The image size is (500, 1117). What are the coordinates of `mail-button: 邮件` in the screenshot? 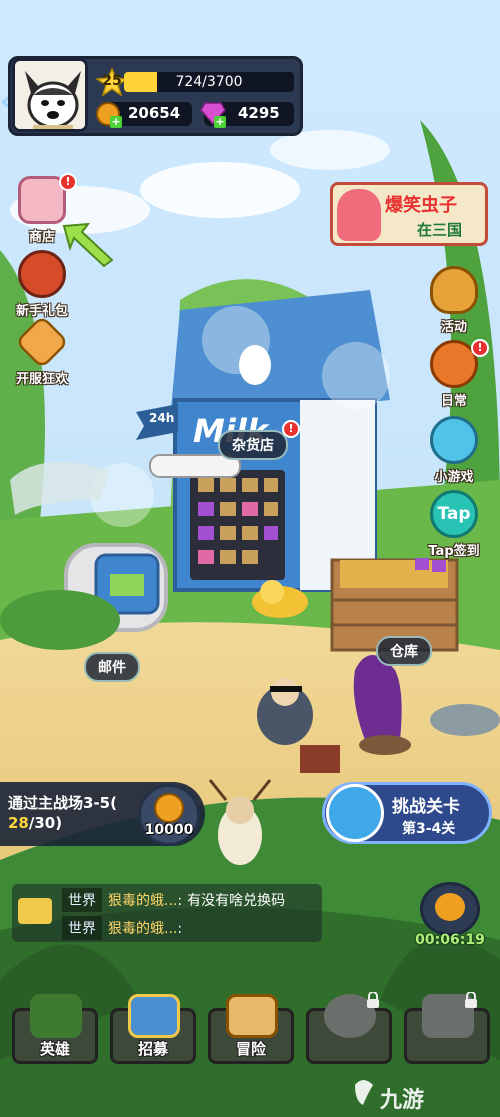 It's located at (112, 667).